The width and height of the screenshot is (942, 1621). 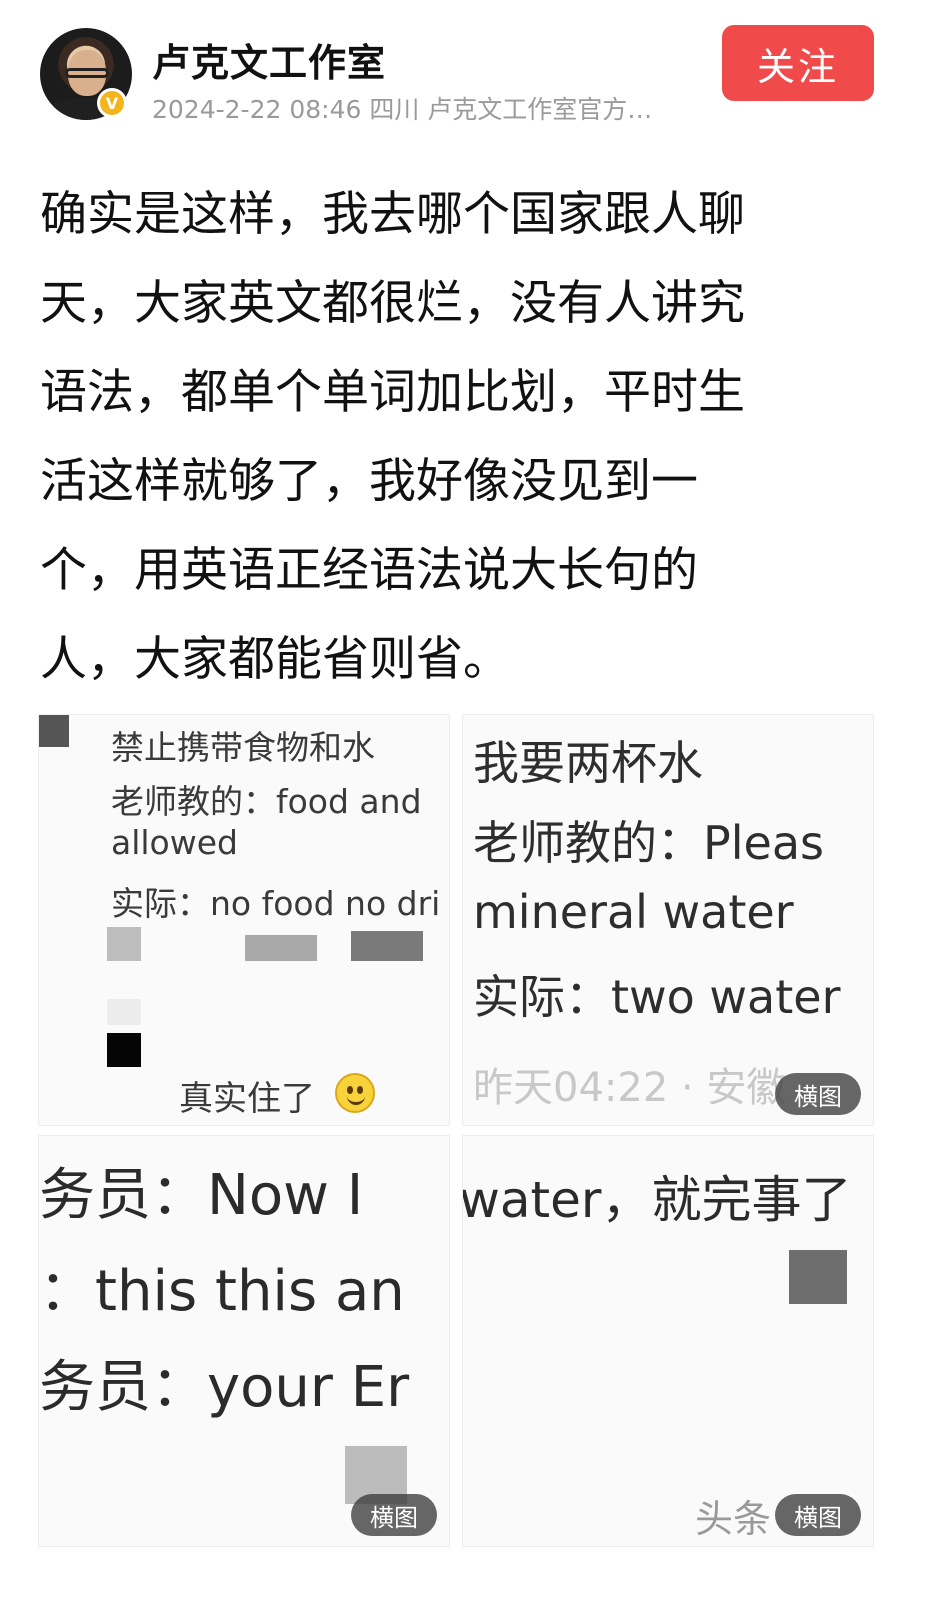 What do you see at coordinates (392, 303) in the screenshot?
I see `post-line: 天，大家英文都很烂，没有人讲究` at bounding box center [392, 303].